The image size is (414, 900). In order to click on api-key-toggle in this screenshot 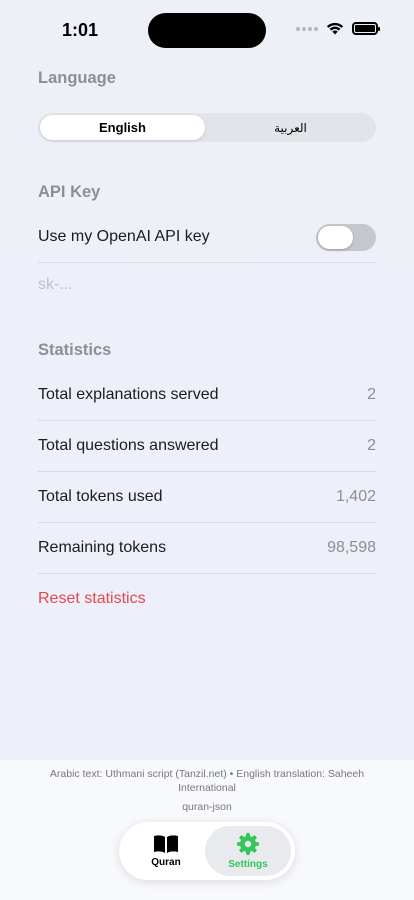, I will do `click(346, 237)`.